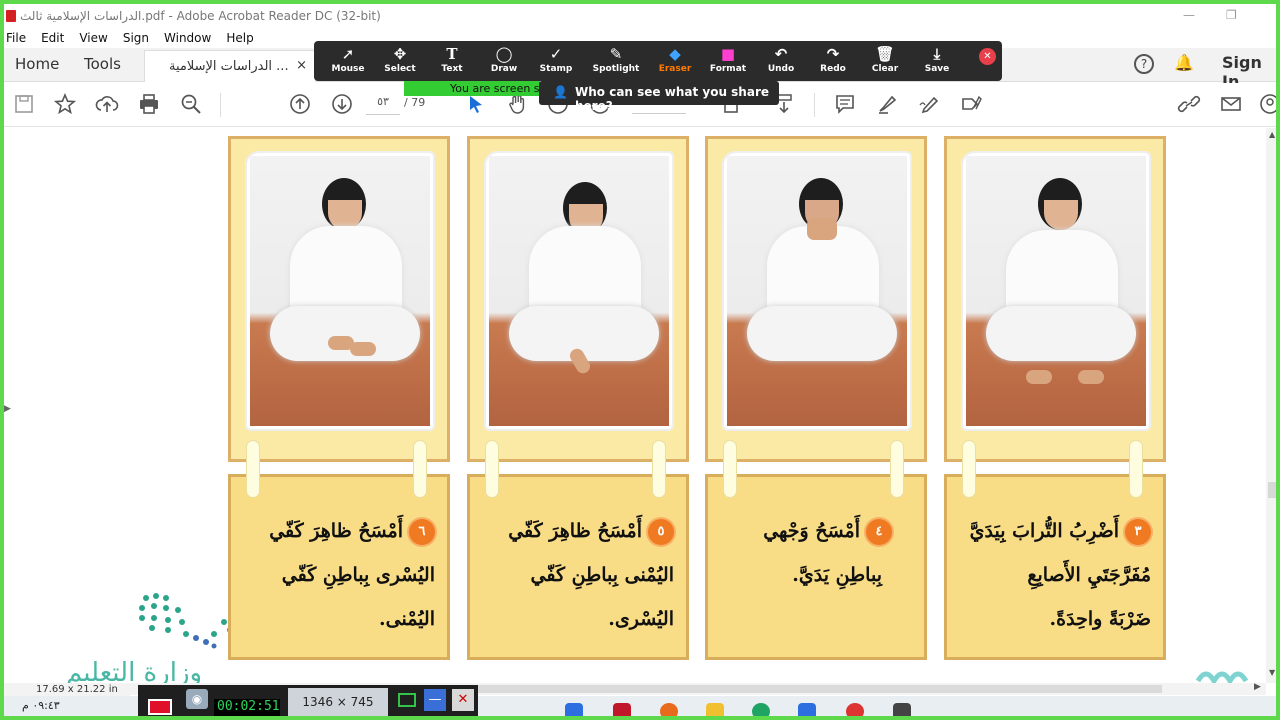 The width and height of the screenshot is (1280, 720). What do you see at coordinates (383, 105) in the screenshot?
I see `page-number-input: ٥٣` at bounding box center [383, 105].